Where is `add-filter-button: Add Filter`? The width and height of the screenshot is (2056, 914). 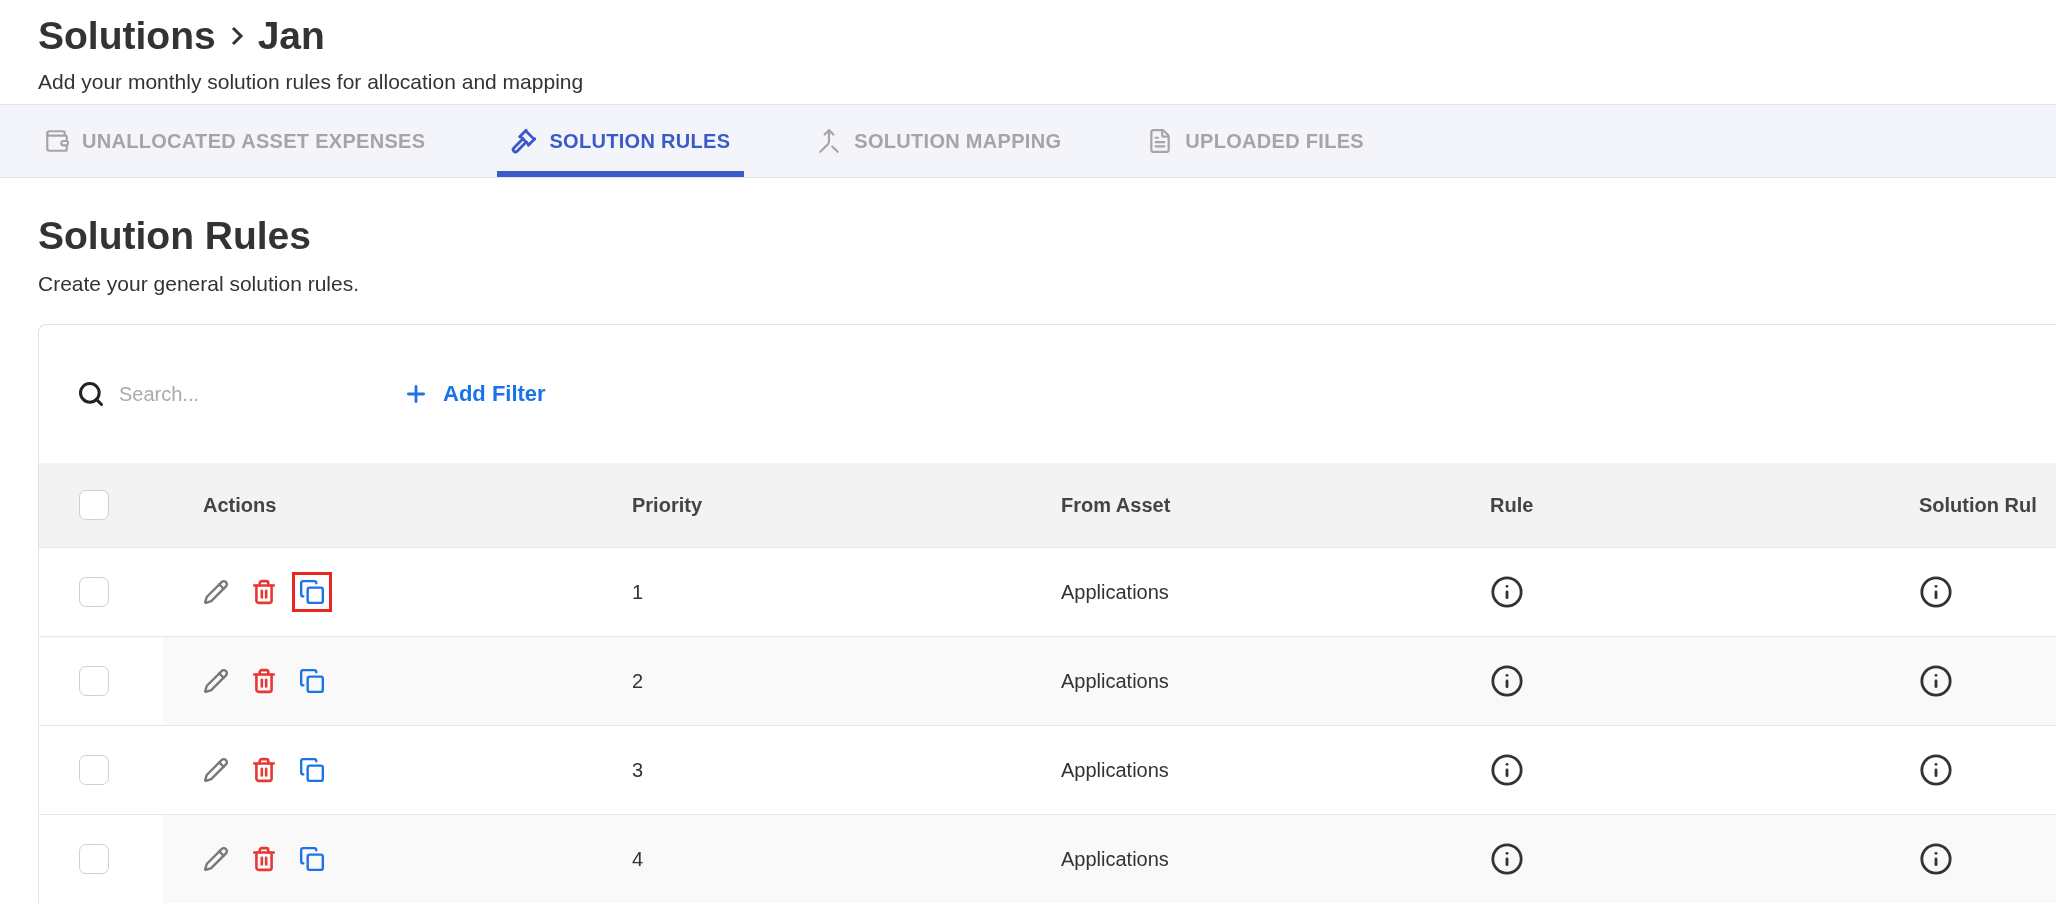 add-filter-button: Add Filter is located at coordinates (474, 394).